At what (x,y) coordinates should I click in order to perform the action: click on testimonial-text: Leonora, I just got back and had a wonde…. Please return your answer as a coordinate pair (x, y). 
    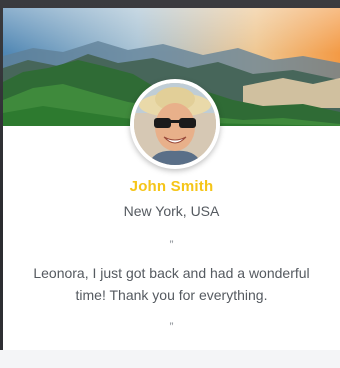
    Looking at the image, I should click on (171, 284).